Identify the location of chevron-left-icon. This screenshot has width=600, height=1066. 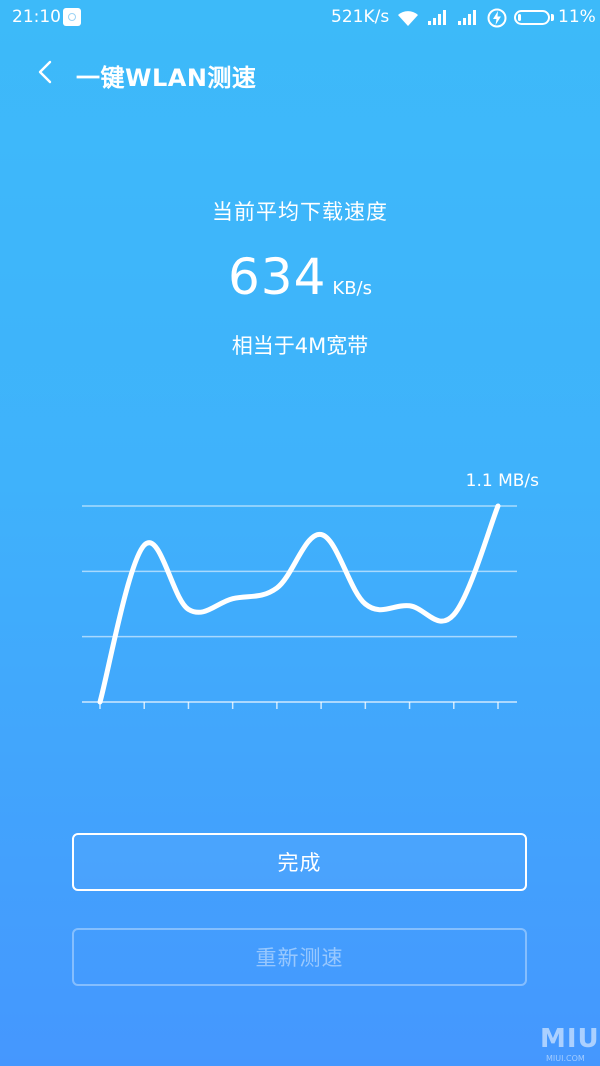
(45, 72).